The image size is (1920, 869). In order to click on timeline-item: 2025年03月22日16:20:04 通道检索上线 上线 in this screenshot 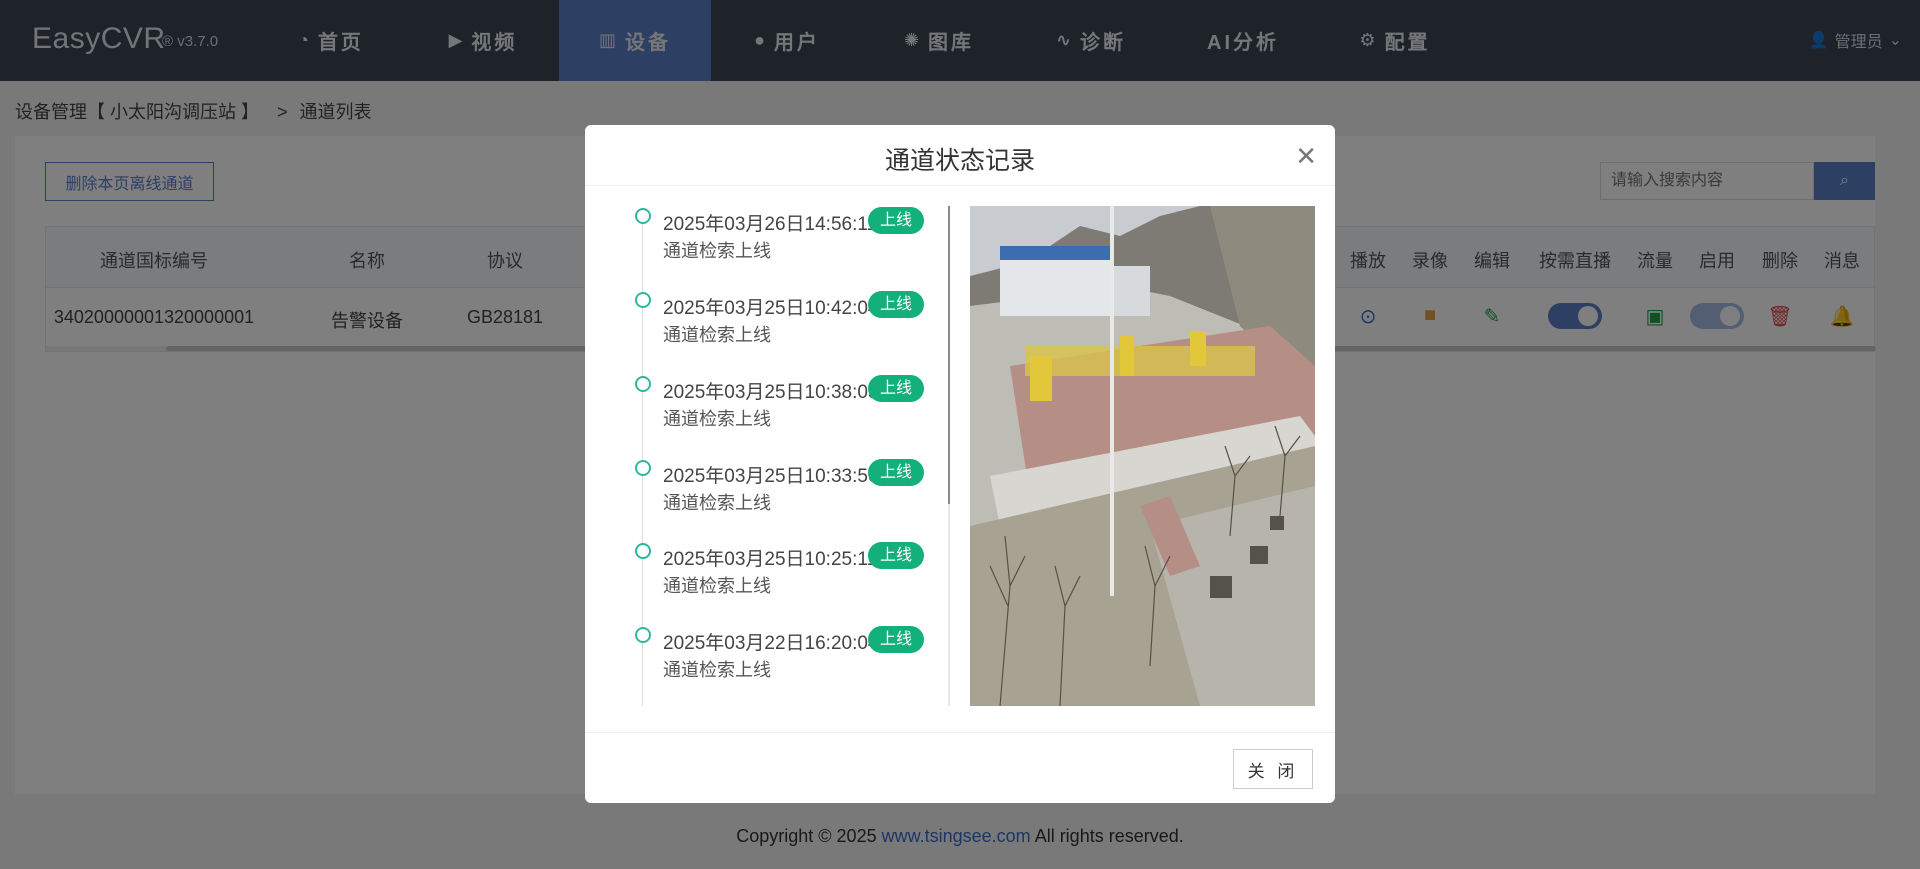, I will do `click(775, 665)`.